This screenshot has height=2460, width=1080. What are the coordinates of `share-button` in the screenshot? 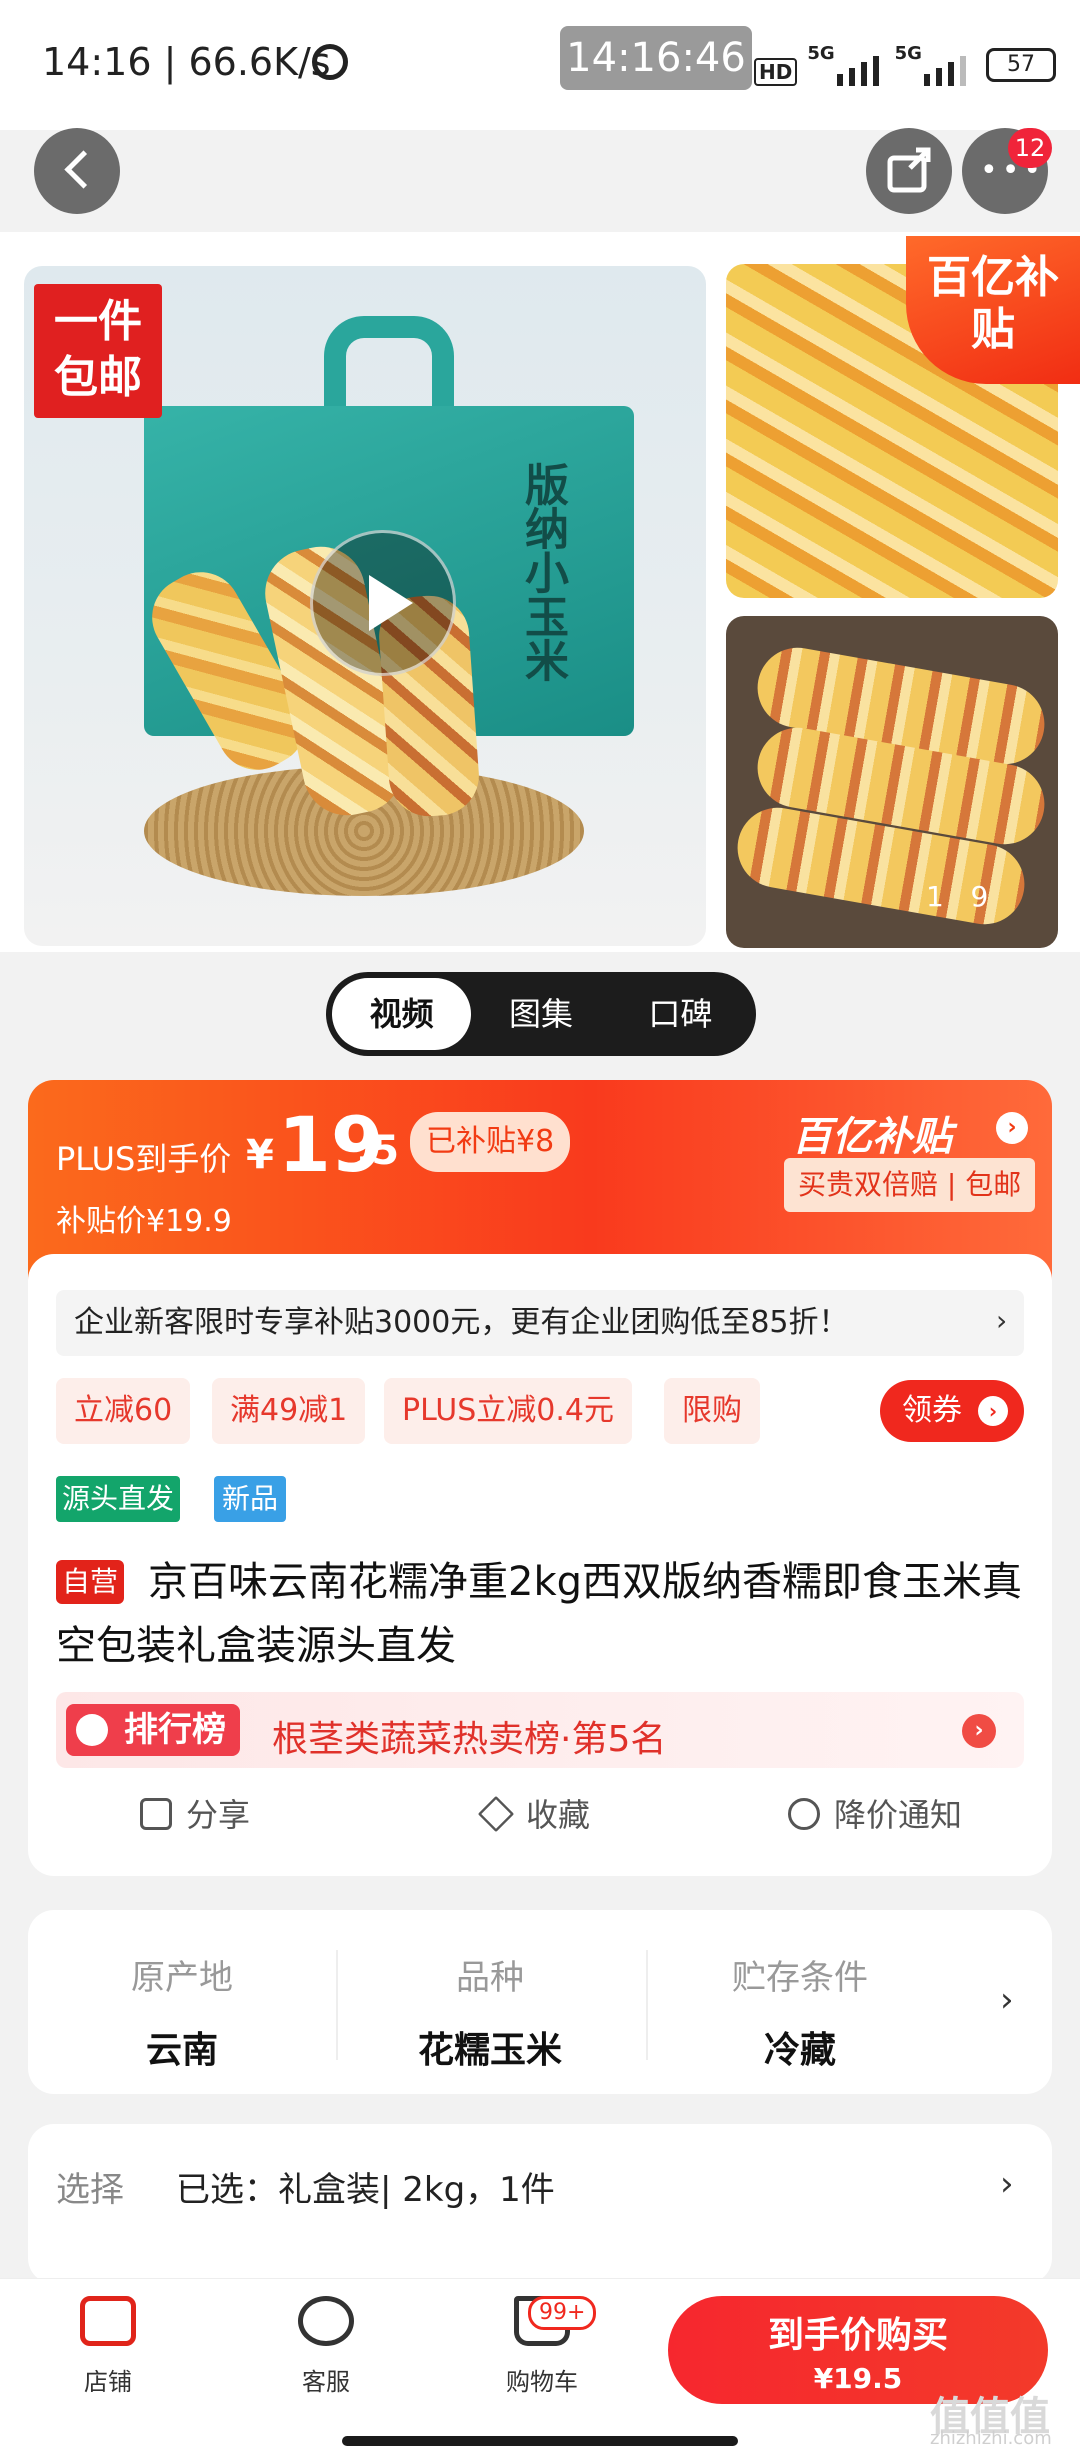 It's located at (909, 171).